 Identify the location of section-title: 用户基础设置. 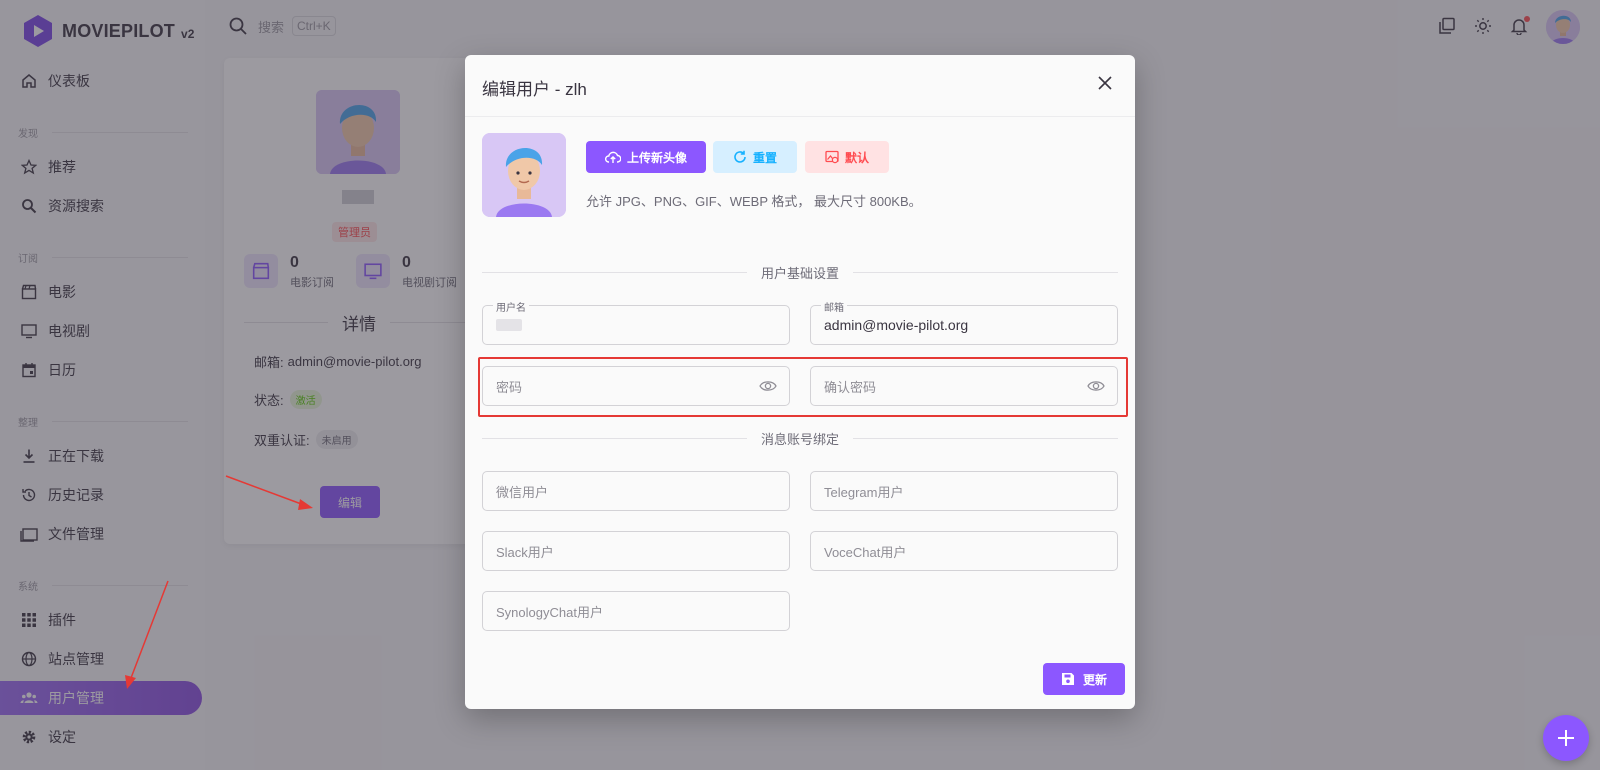
(800, 273).